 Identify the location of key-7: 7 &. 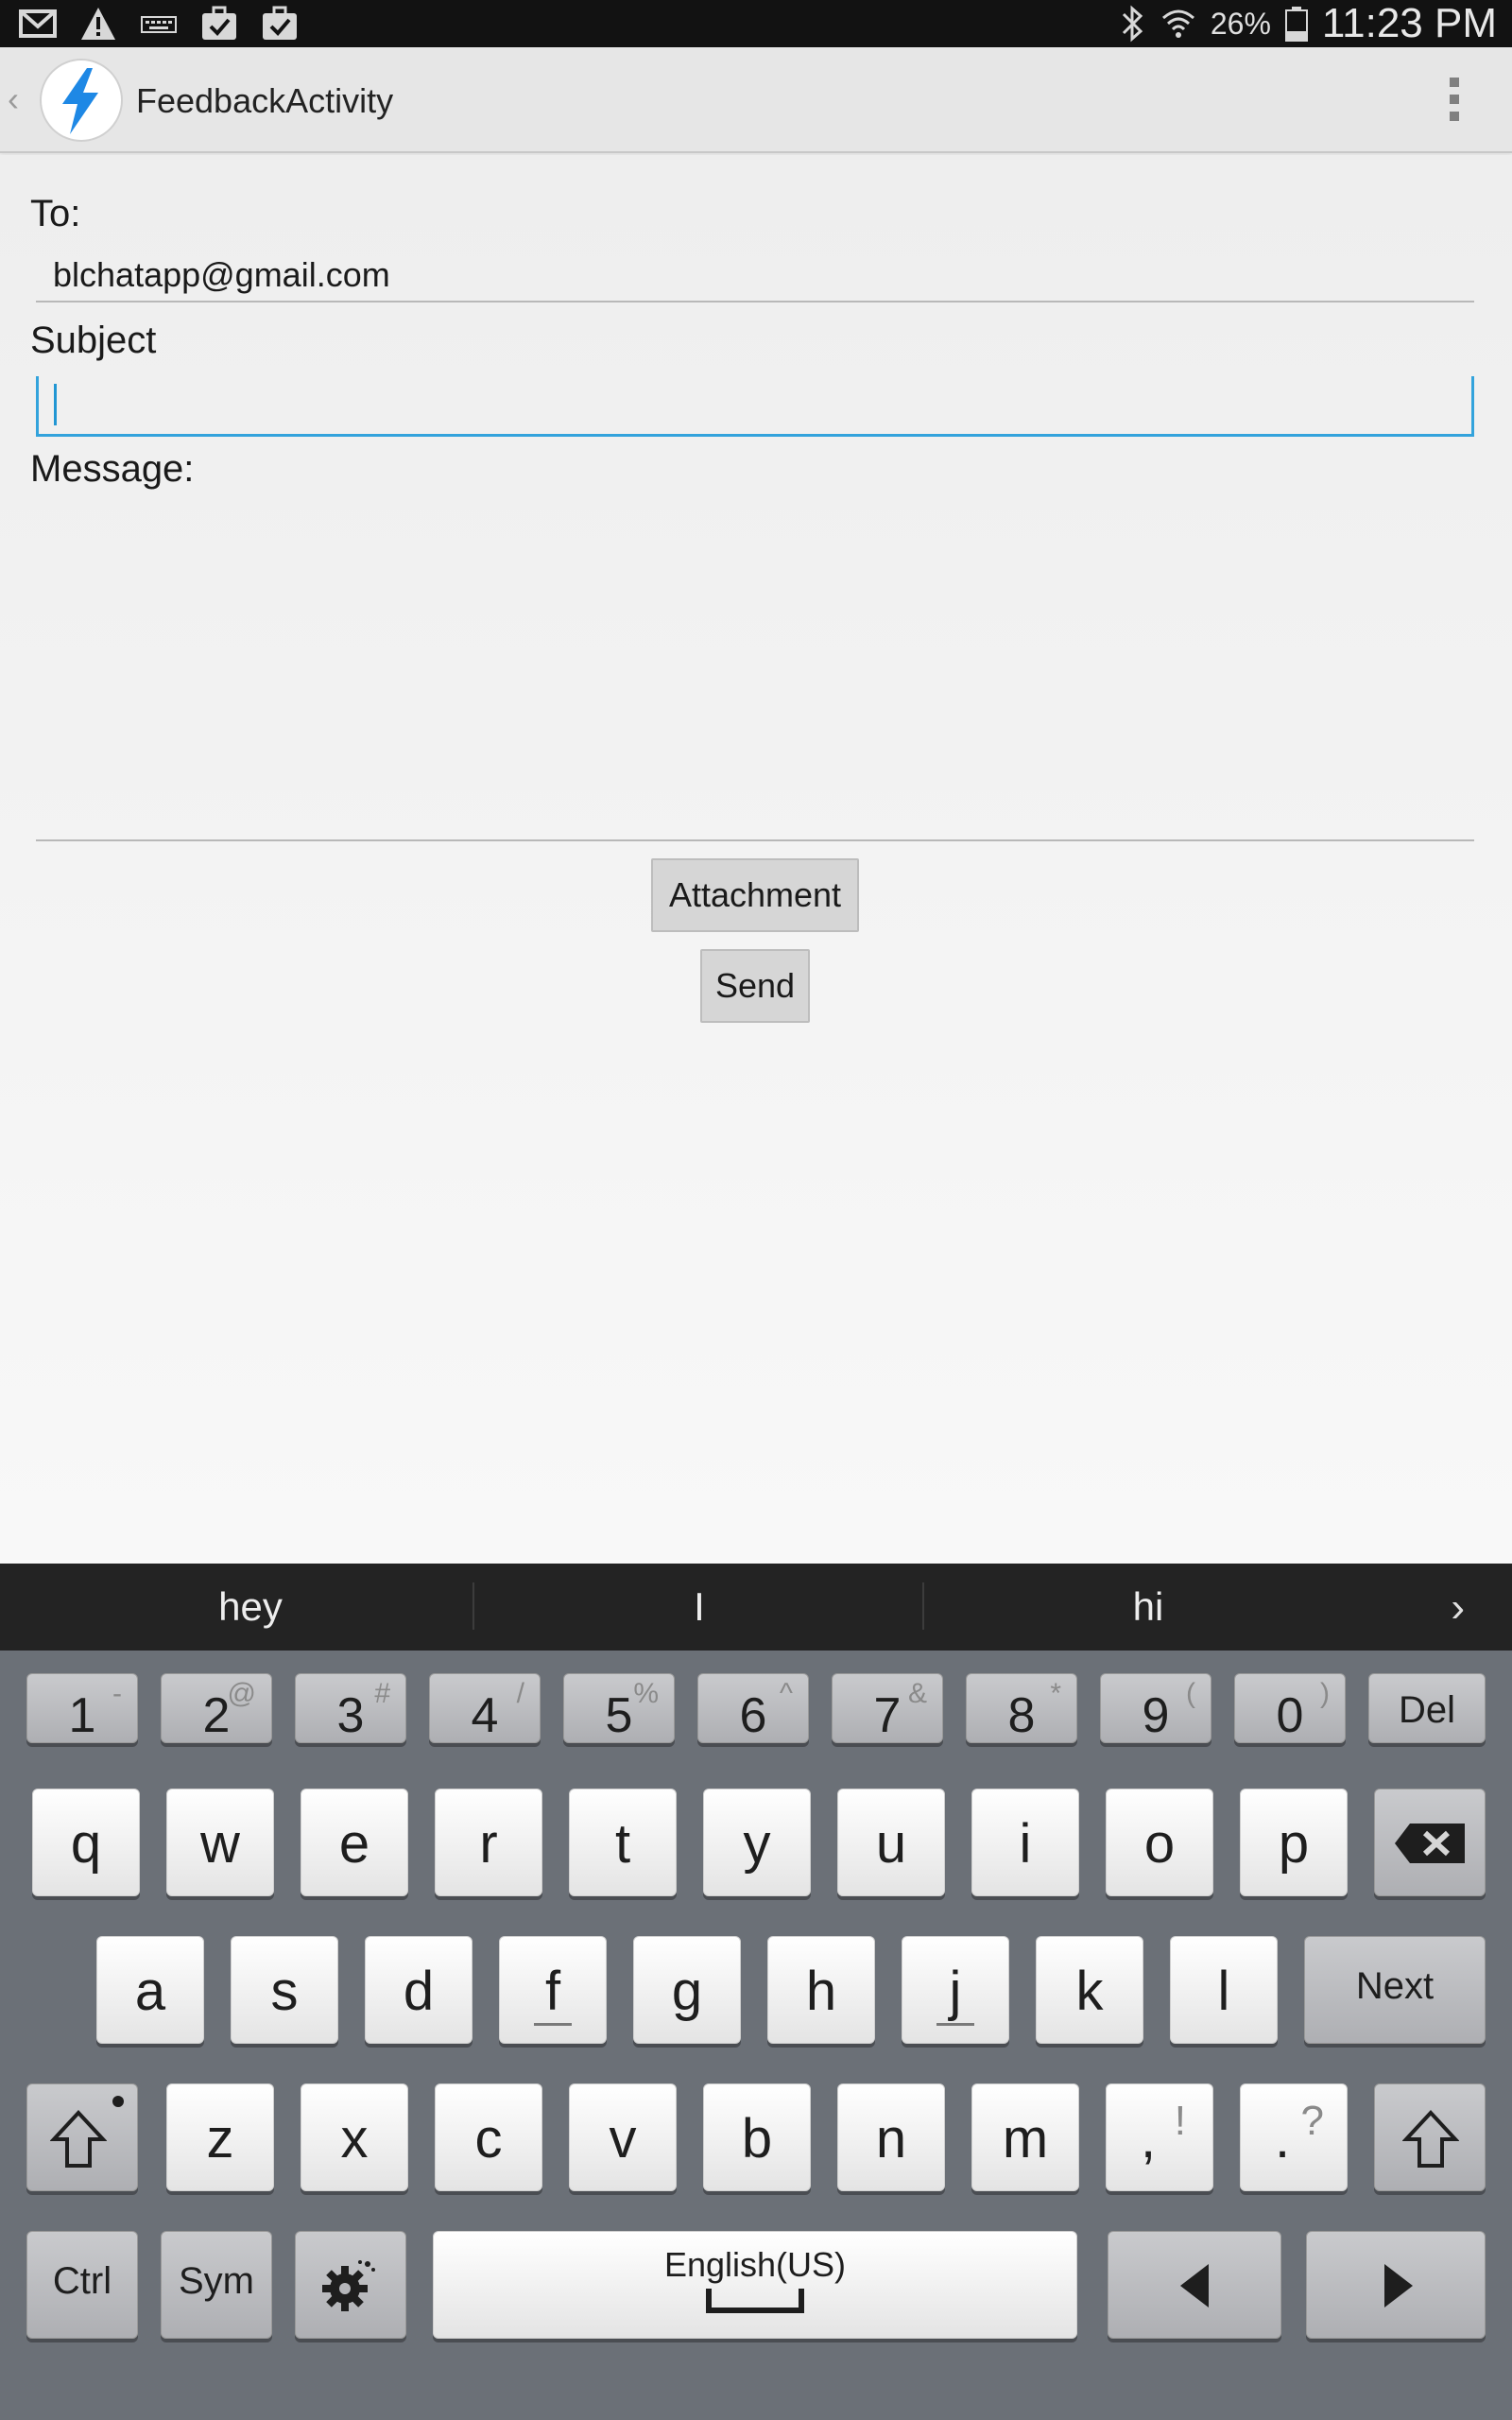
(887, 1708).